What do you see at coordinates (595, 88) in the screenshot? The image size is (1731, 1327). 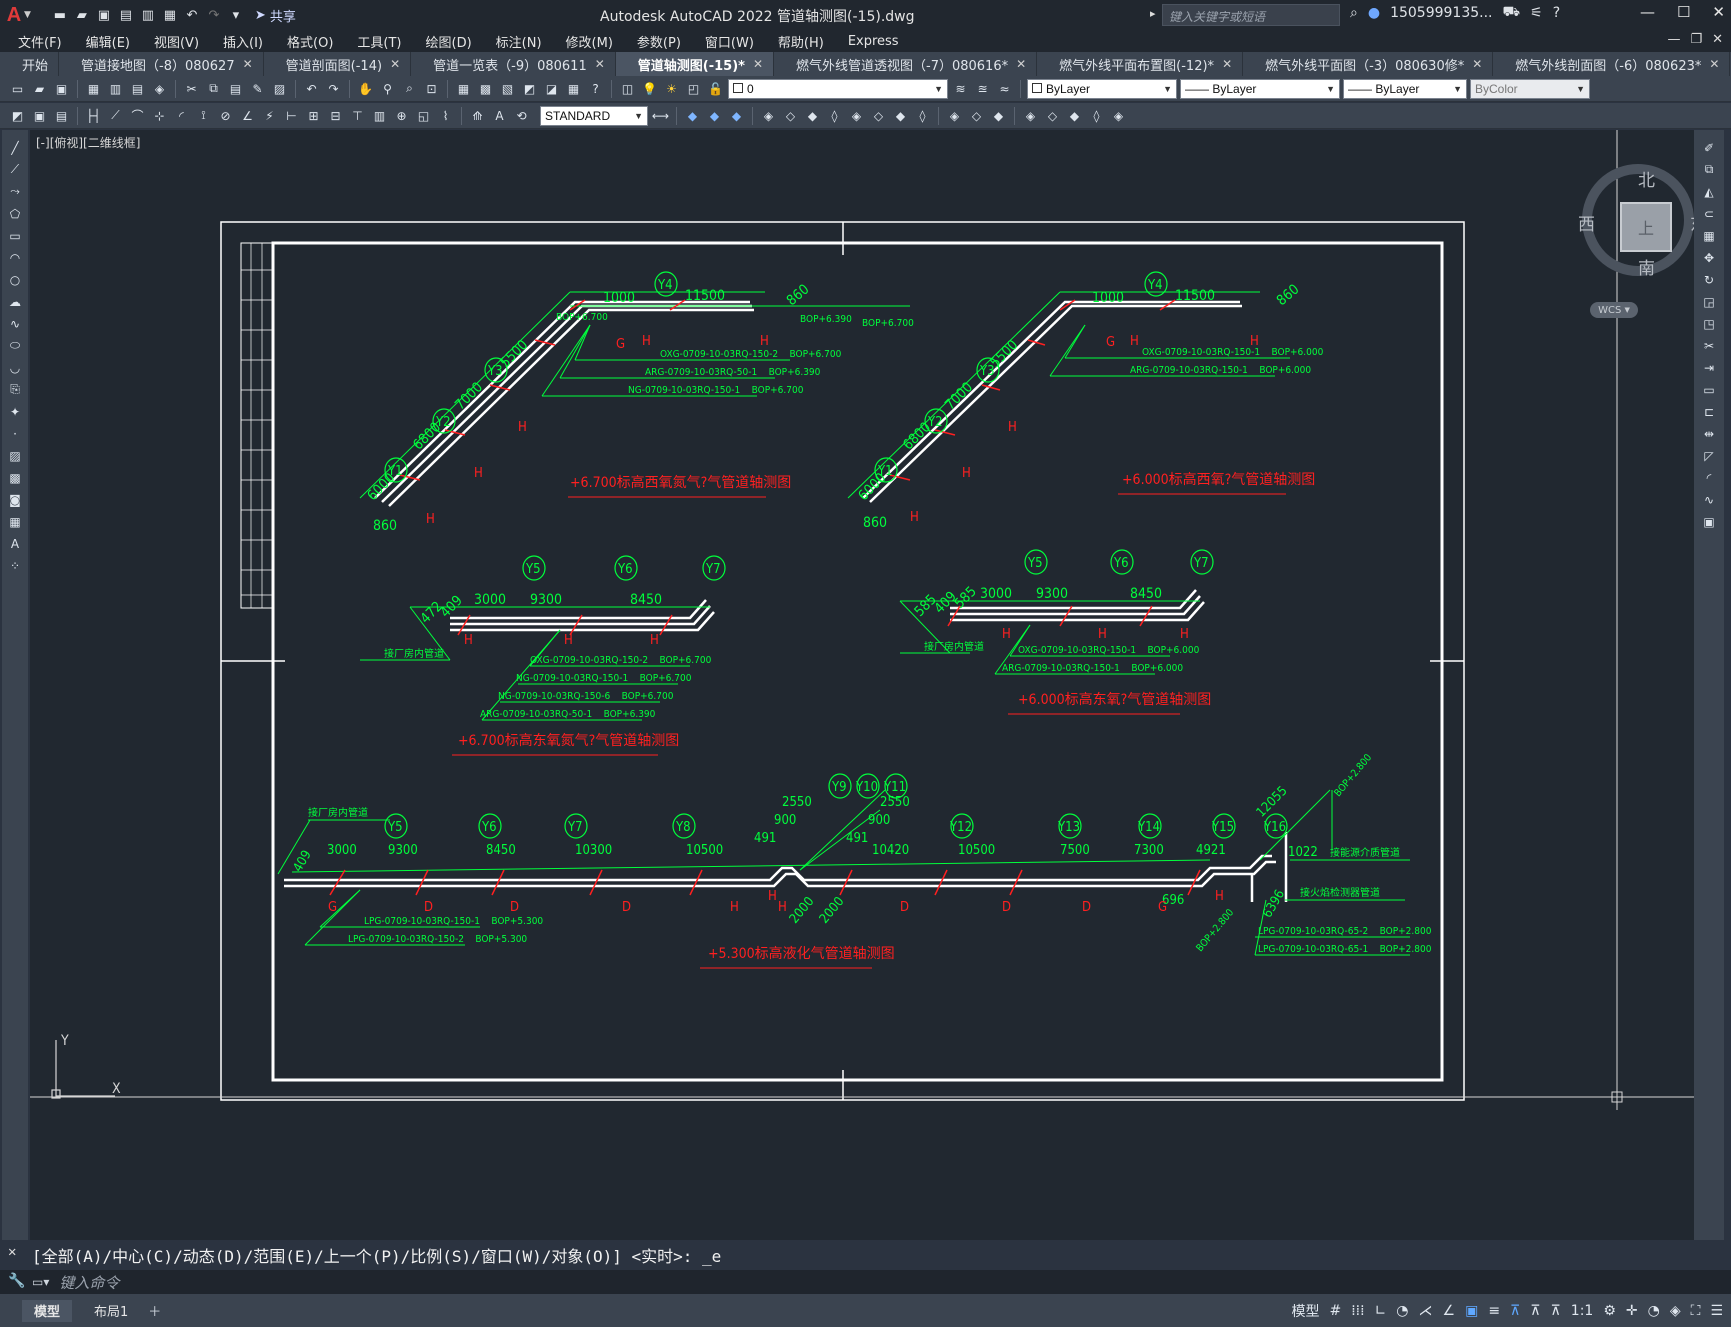 I see `help-icon: ?` at bounding box center [595, 88].